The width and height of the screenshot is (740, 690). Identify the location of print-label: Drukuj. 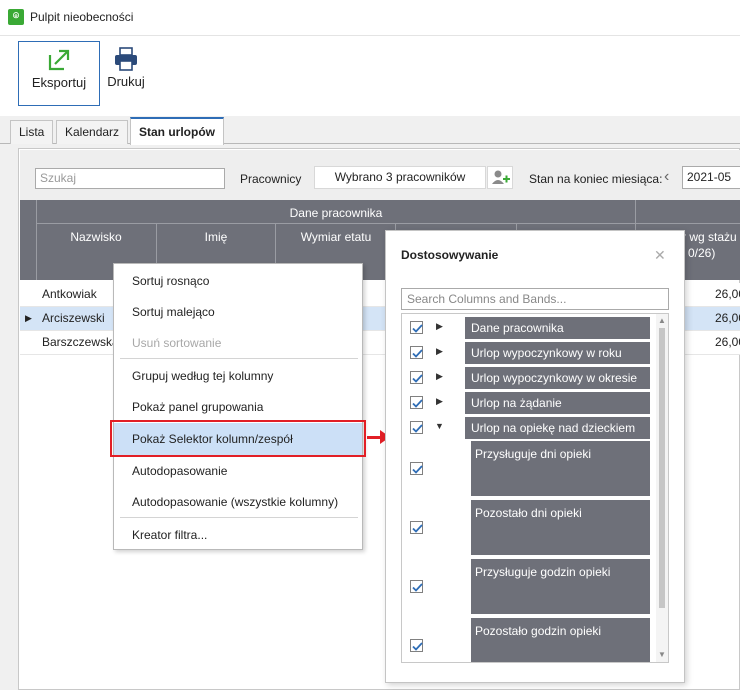
(126, 81).